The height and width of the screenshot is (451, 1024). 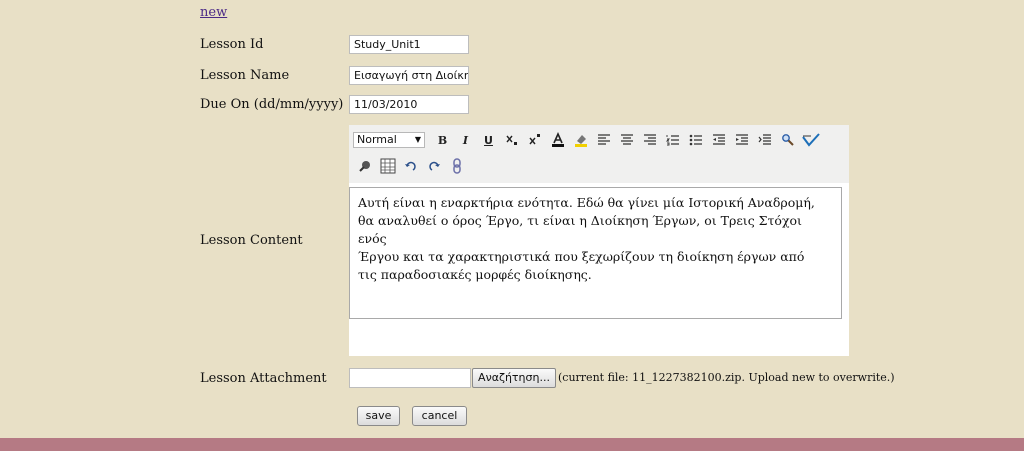 What do you see at coordinates (272, 104) in the screenshot?
I see `due-on-label: Due On (dd/mm/yyyy)` at bounding box center [272, 104].